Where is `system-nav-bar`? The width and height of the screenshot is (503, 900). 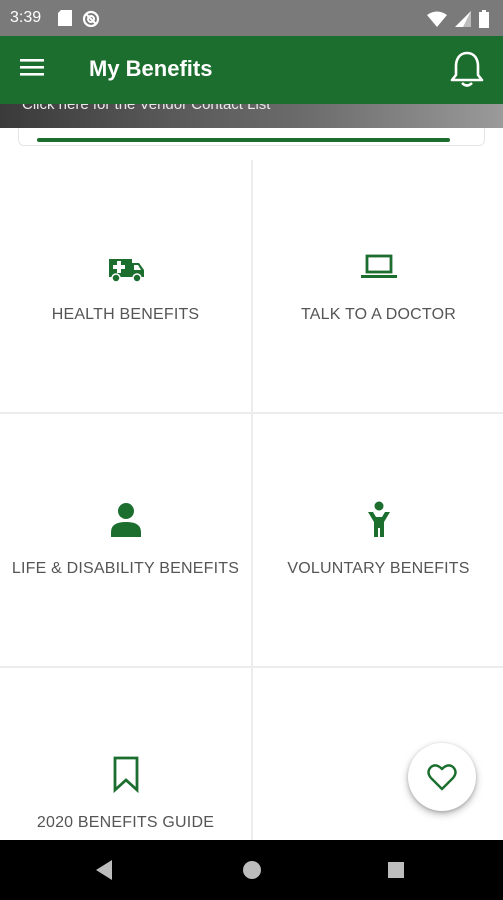
system-nav-bar is located at coordinates (251, 870).